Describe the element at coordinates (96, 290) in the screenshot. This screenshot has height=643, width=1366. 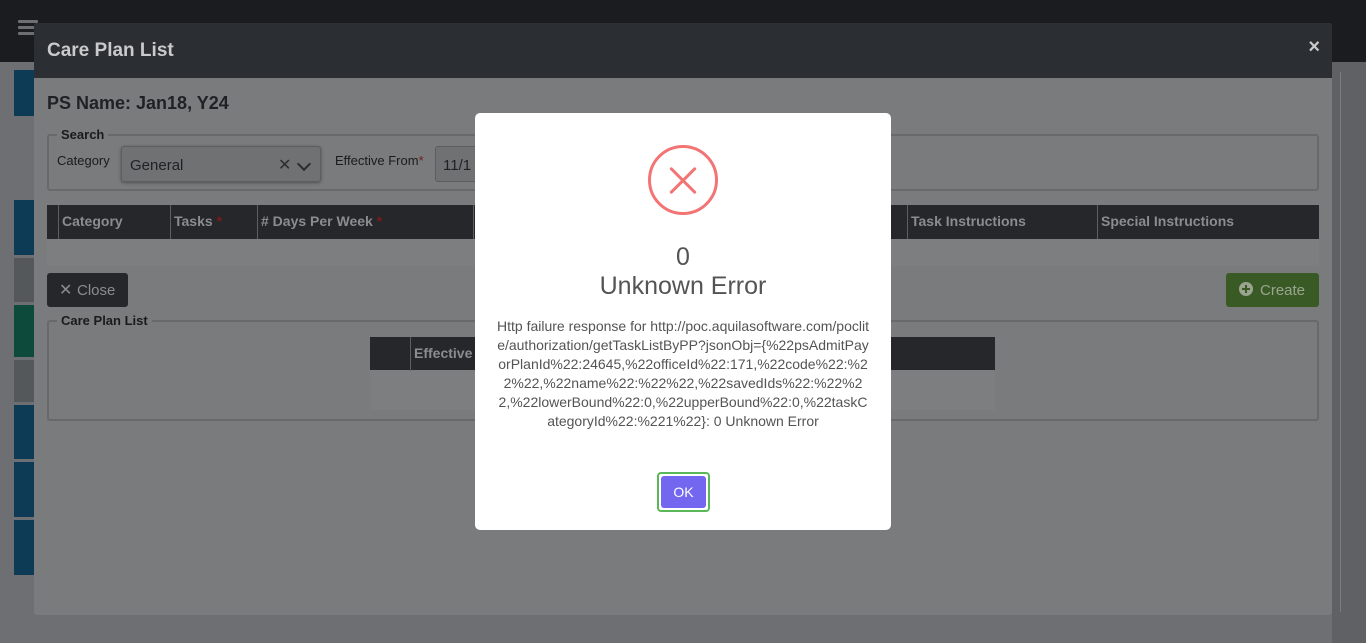
I see `close-button-label: Close` at that location.